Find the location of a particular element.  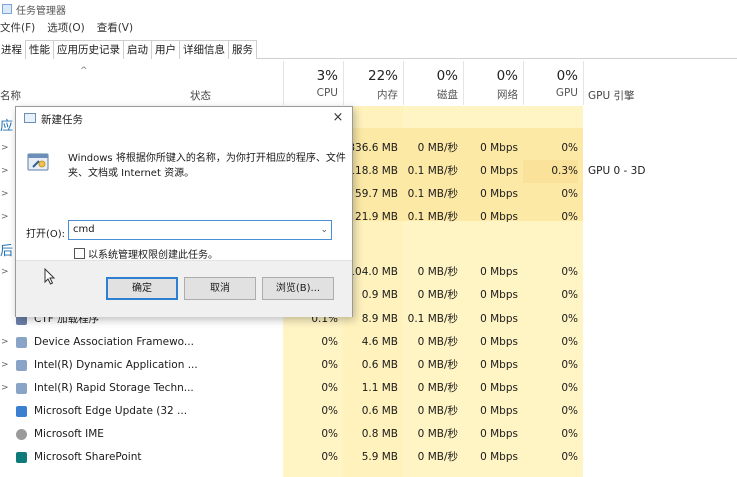

tab-details: 详细信息 is located at coordinates (204, 49).